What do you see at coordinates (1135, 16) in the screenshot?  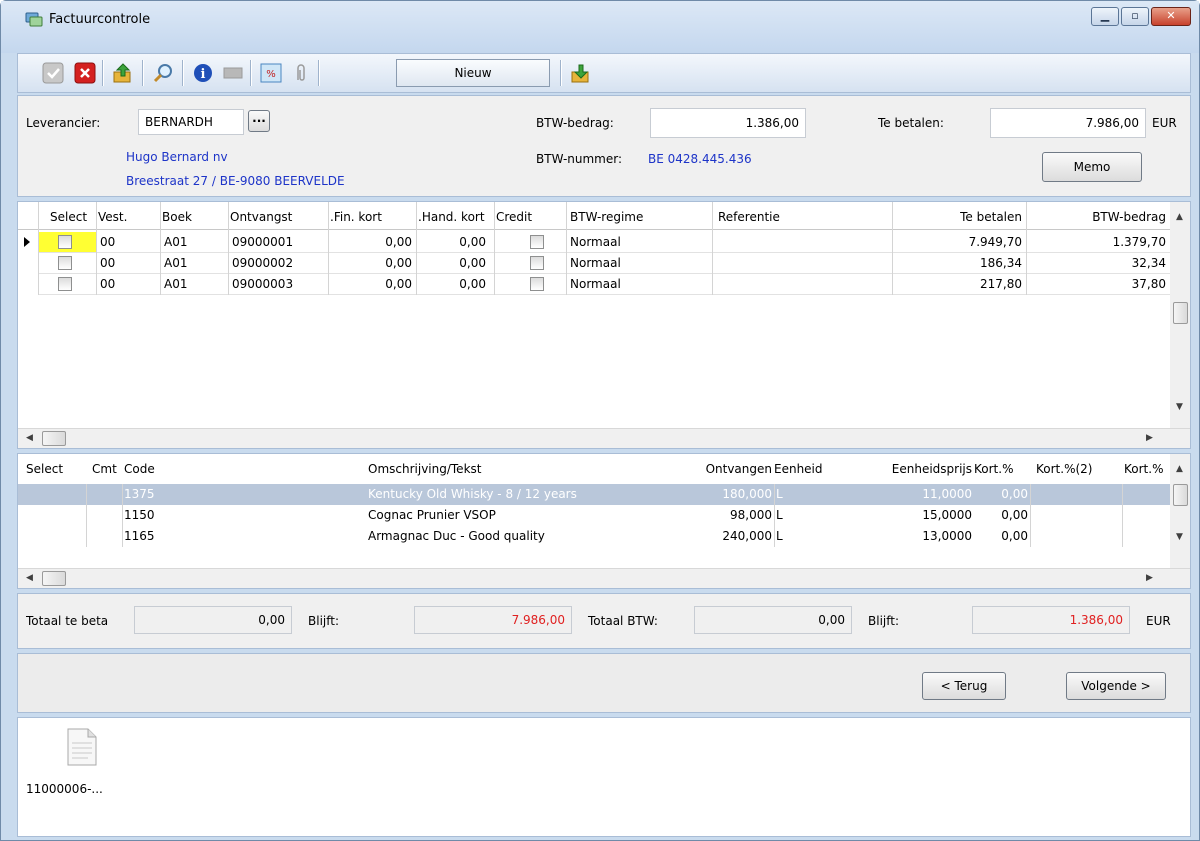 I see `maximize-button: ▫` at bounding box center [1135, 16].